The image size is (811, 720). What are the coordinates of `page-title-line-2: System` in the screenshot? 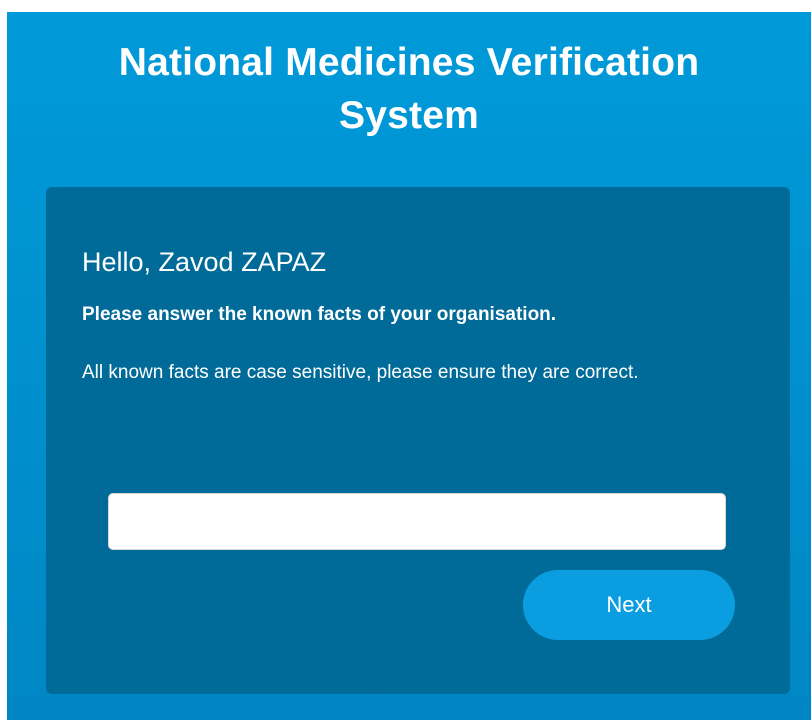 It's located at (409, 115).